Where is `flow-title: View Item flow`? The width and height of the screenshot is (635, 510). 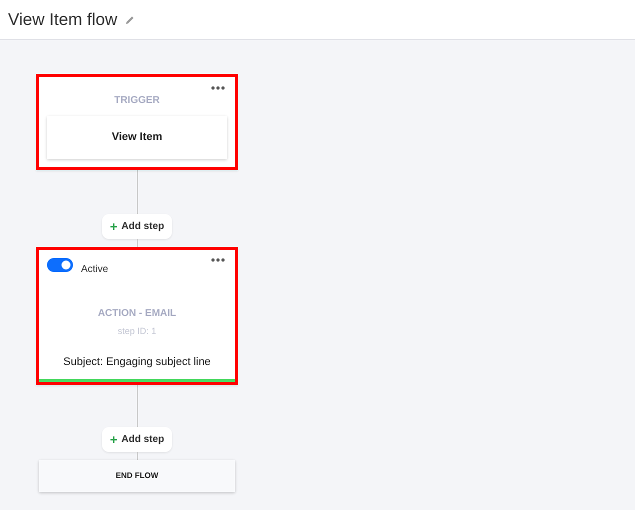 flow-title: View Item flow is located at coordinates (63, 19).